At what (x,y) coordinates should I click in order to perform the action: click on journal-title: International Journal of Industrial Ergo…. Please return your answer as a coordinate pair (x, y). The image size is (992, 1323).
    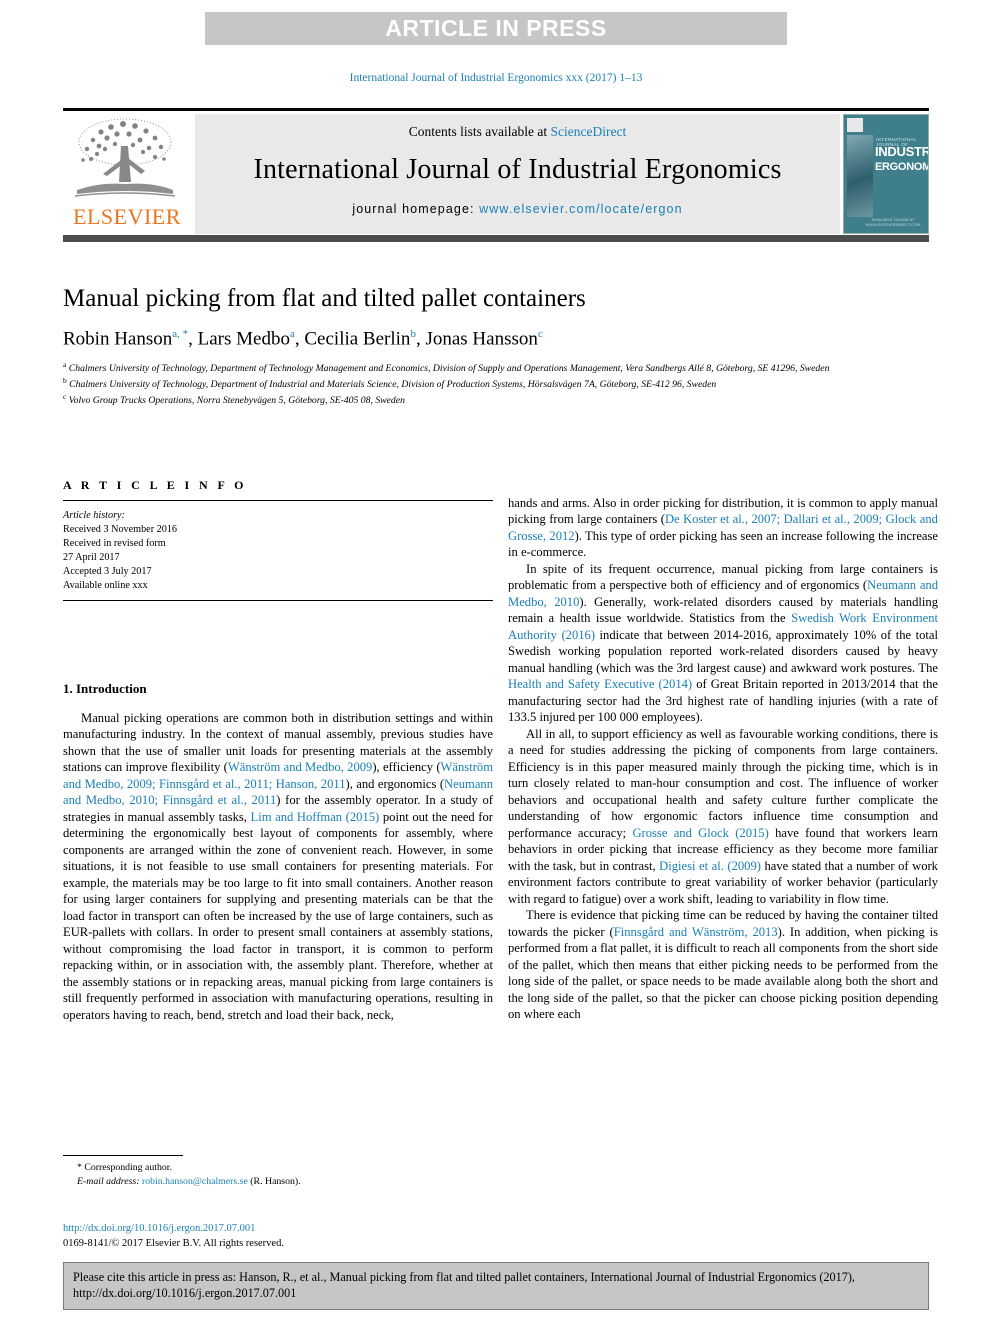
    Looking at the image, I should click on (517, 169).